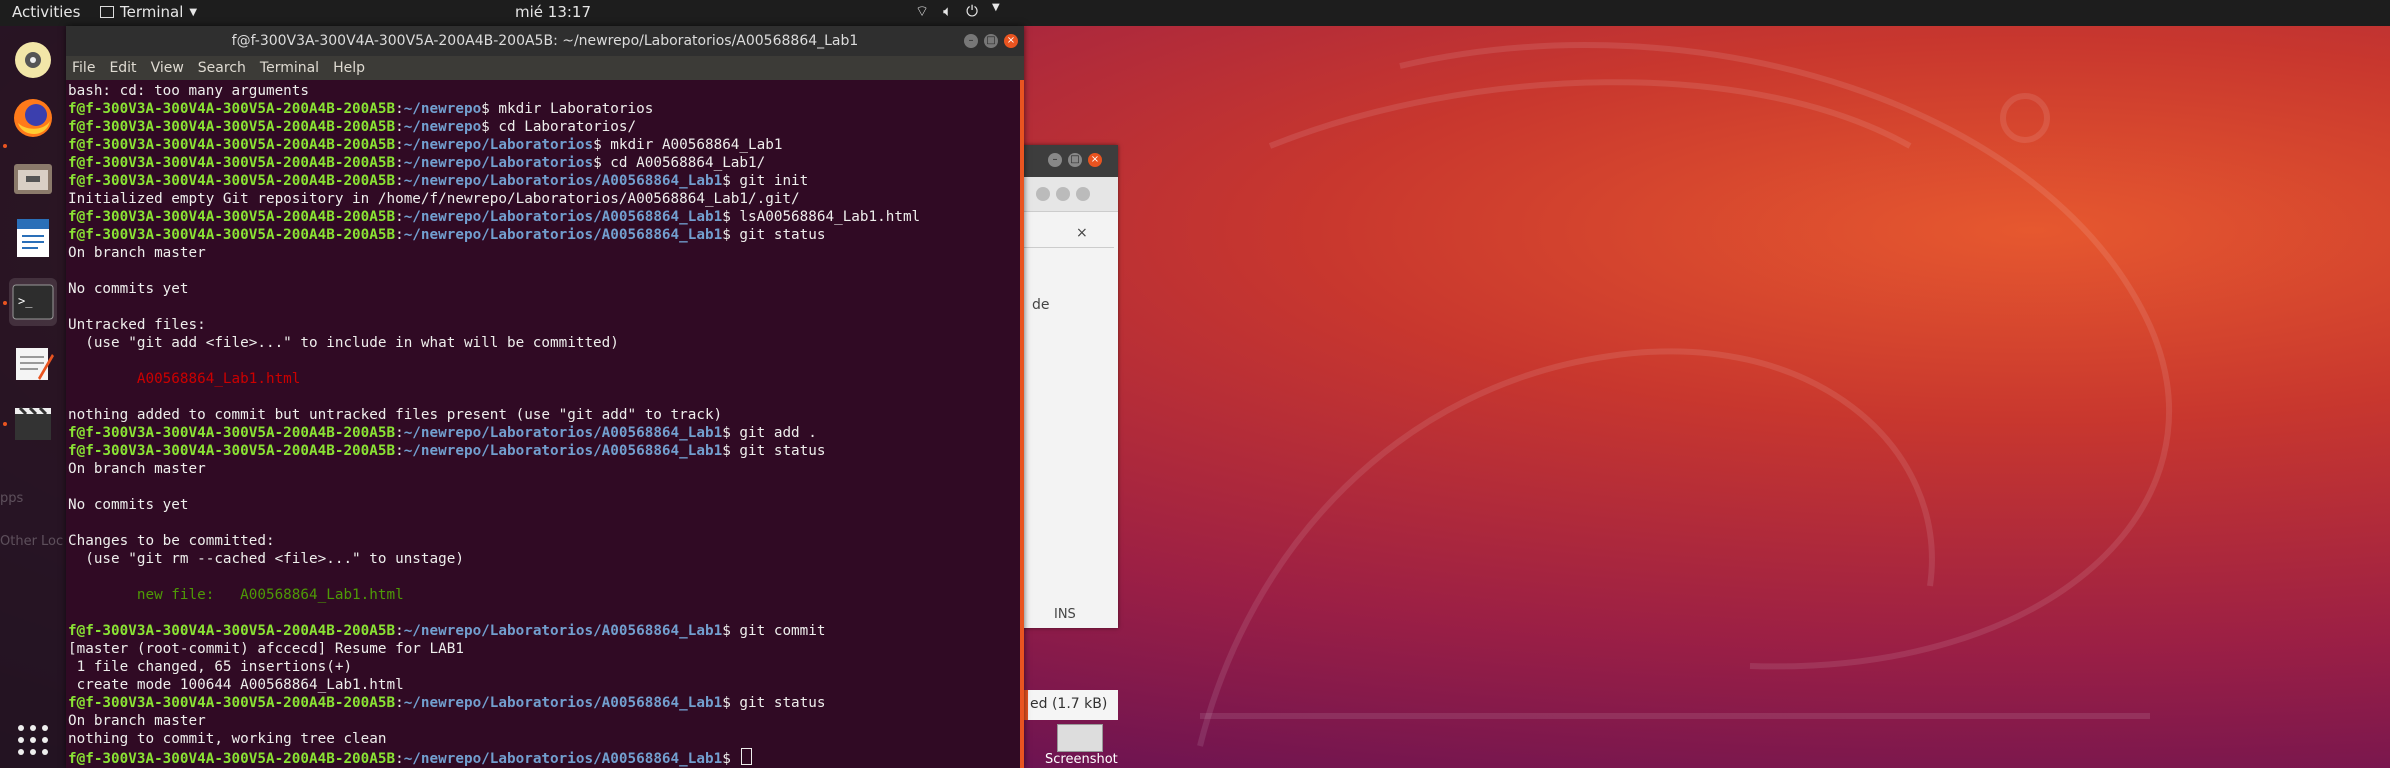 The width and height of the screenshot is (2390, 768). Describe the element at coordinates (236, 685) in the screenshot. I see `output-text: create mode 100644 A00568864_Lab1.html` at that location.